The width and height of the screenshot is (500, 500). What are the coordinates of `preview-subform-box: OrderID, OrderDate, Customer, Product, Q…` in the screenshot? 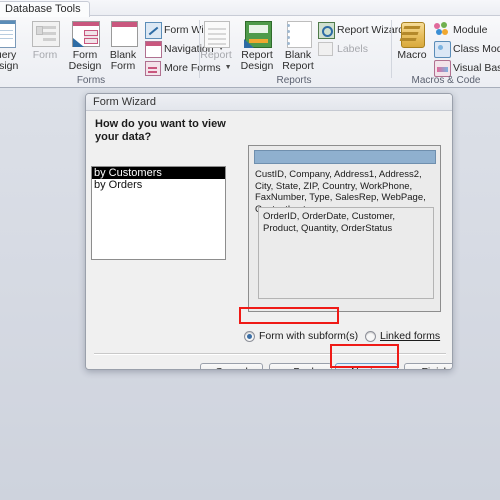 It's located at (346, 253).